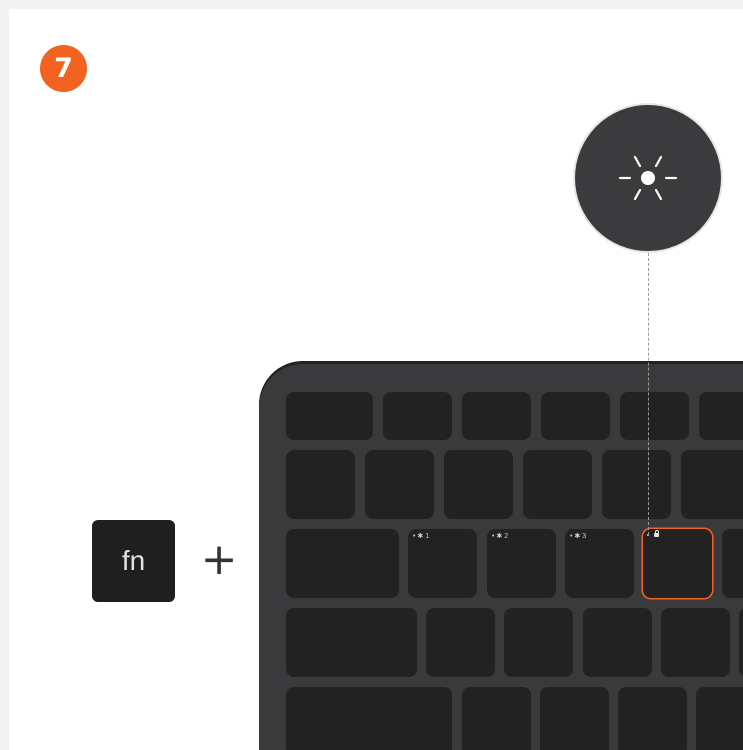  I want to click on tab-key, so click(342, 563).